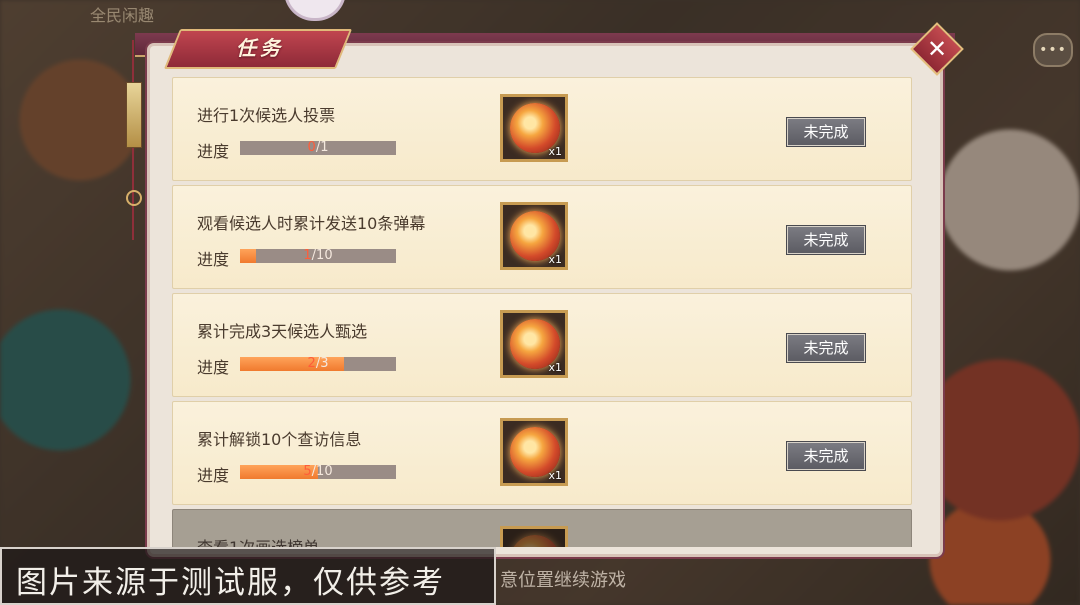  I want to click on progress-bar: 0/1, so click(318, 148).